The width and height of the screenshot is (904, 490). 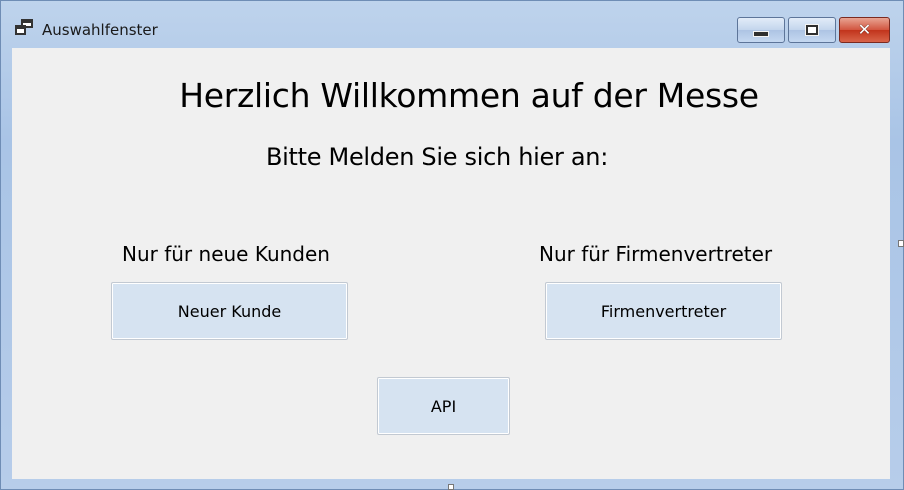 I want to click on title-bar: Auswahlfenster ✕, so click(x=452, y=23).